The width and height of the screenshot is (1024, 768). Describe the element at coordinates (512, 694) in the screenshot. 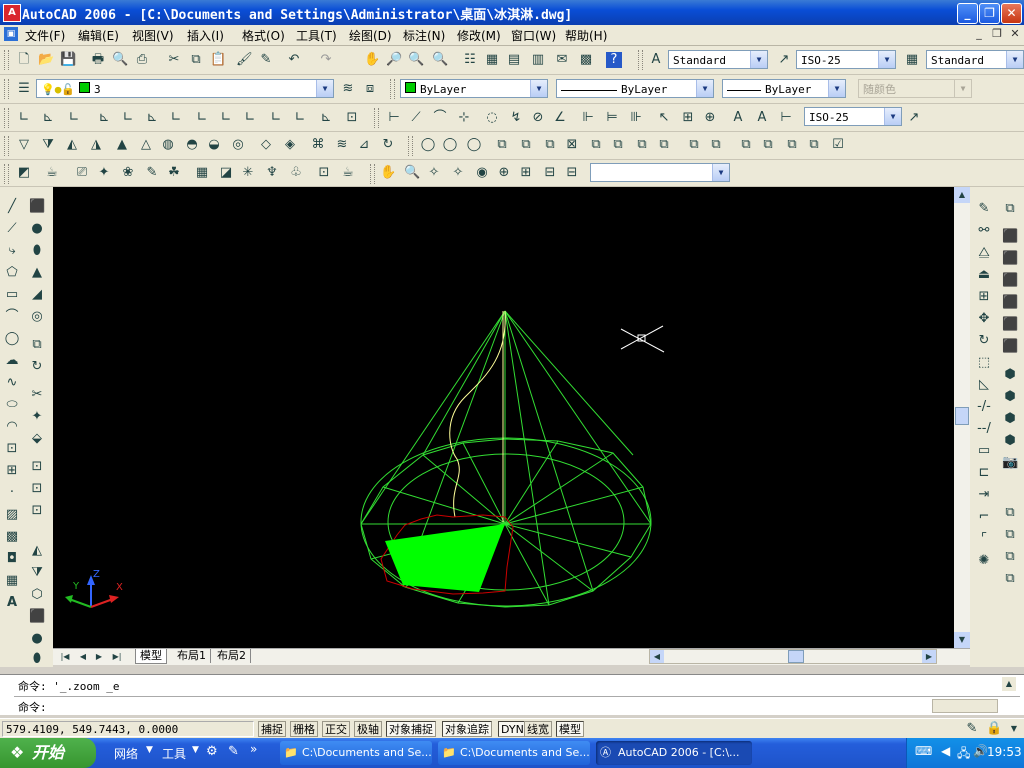

I see `command-window: 命令: '_.zoom _e 命令: ▲` at that location.